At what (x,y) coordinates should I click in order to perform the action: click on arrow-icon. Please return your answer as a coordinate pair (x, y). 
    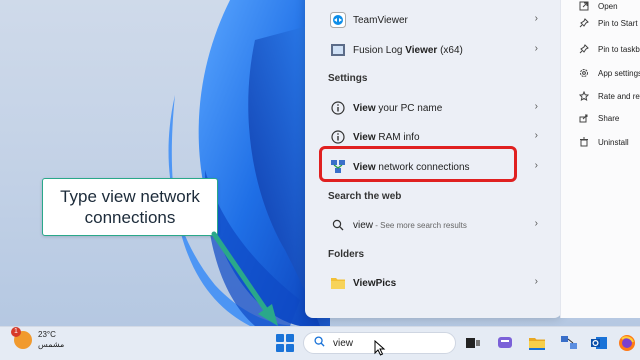
    Looking at the image, I should click on (244, 278).